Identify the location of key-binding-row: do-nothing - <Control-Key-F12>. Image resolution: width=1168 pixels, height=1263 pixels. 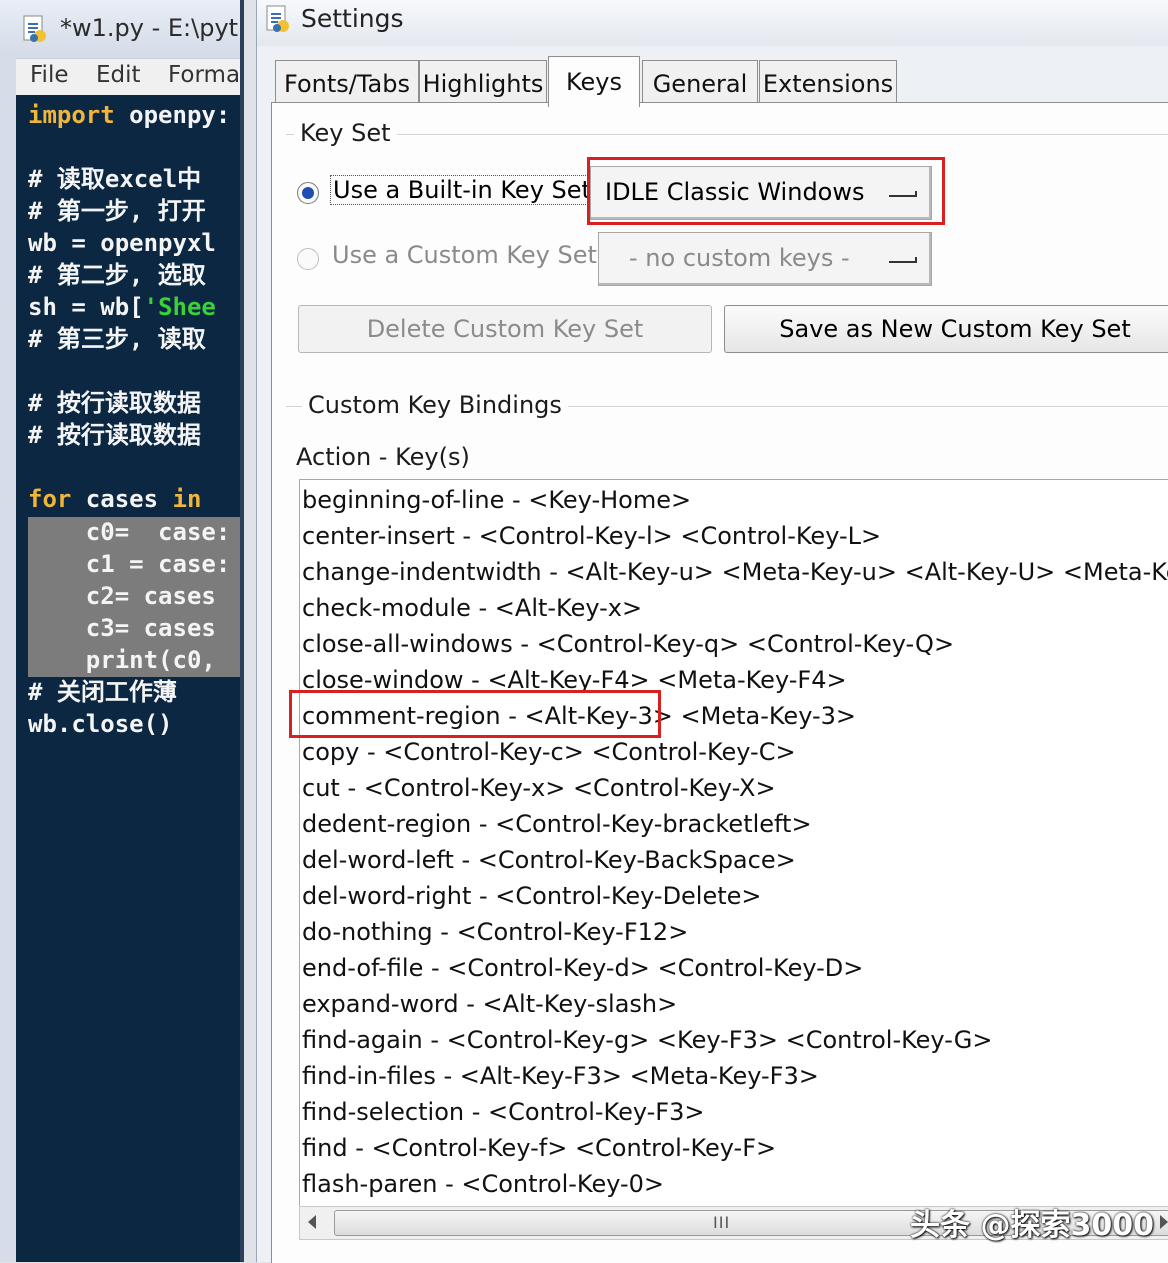
(495, 932).